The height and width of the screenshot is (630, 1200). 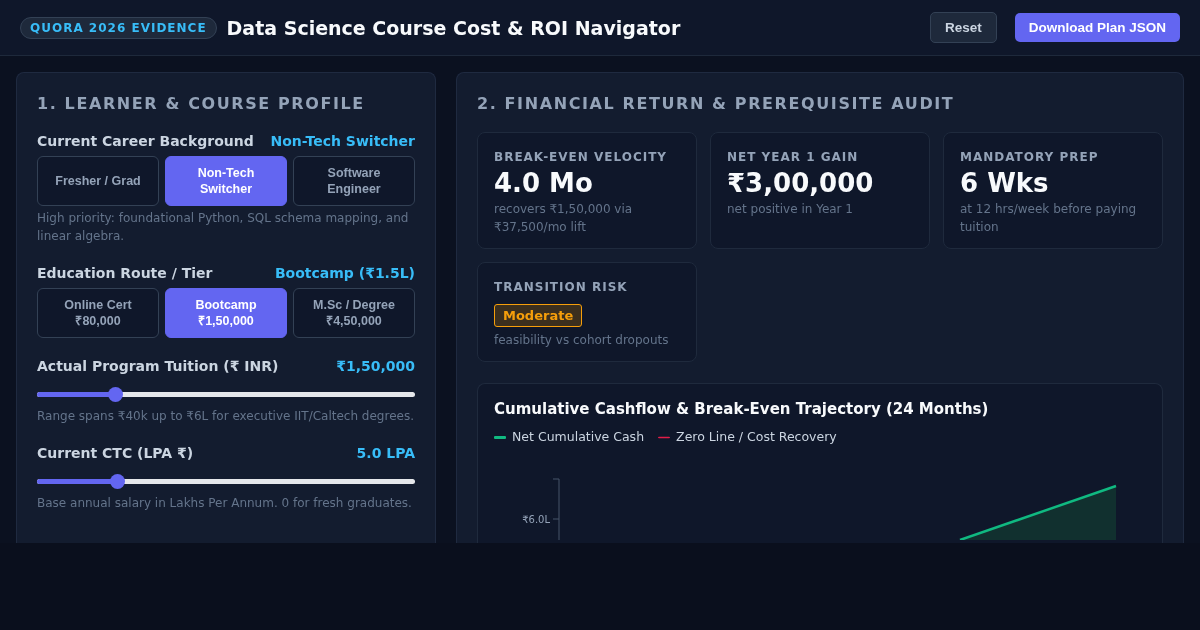 I want to click on panel-title: 1. LEARNER & COURSE PROFILE, so click(x=201, y=104).